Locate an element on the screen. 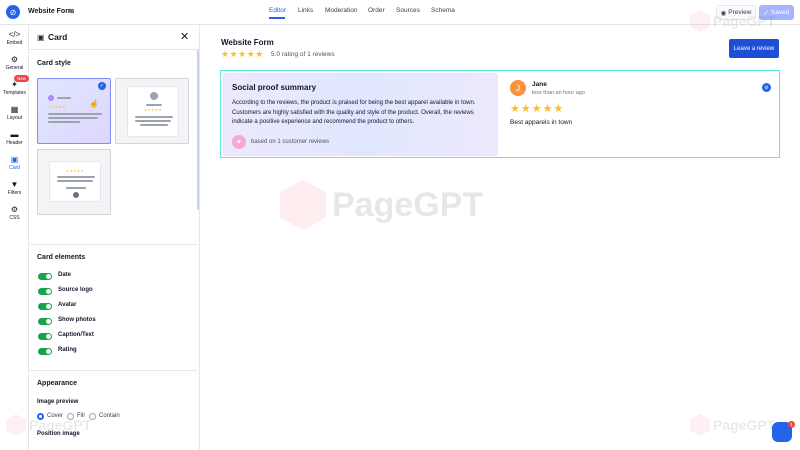  code-icon: </> is located at coordinates (14, 34).